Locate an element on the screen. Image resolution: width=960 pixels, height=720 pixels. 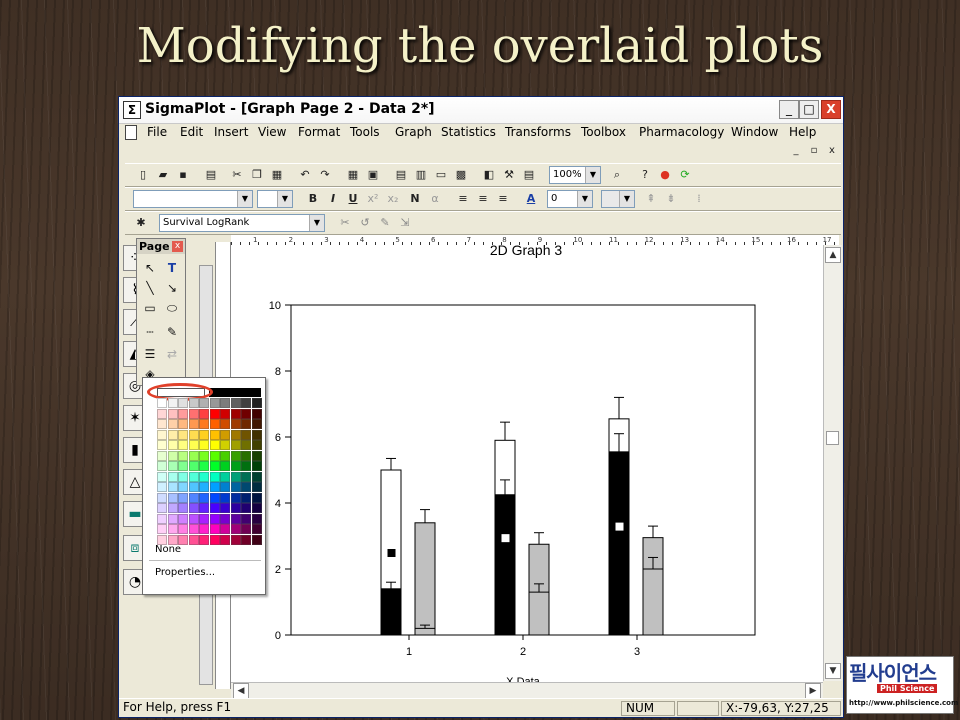
document-icon is located at coordinates (131, 132).